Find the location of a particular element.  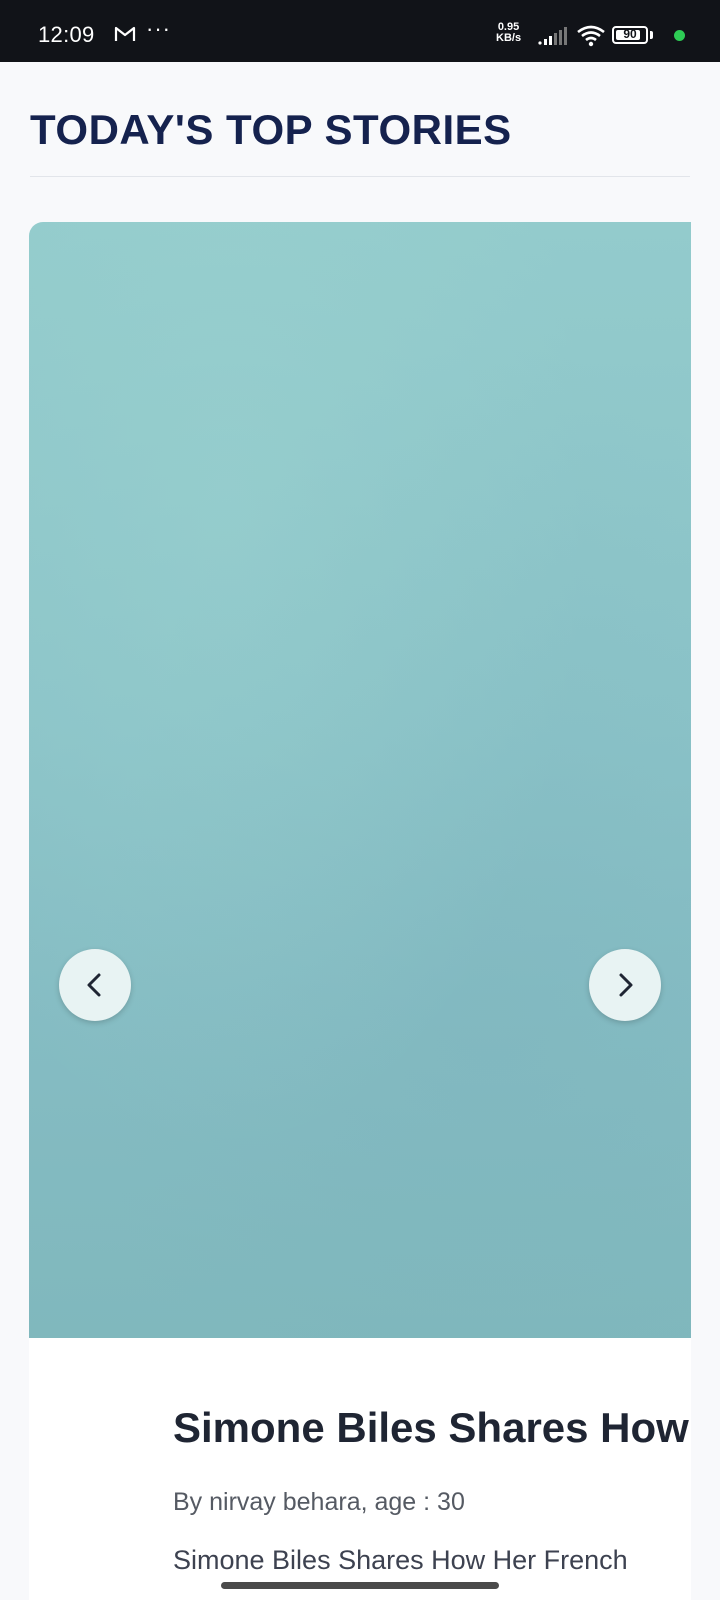

carousel-prev-button is located at coordinates (95, 985).